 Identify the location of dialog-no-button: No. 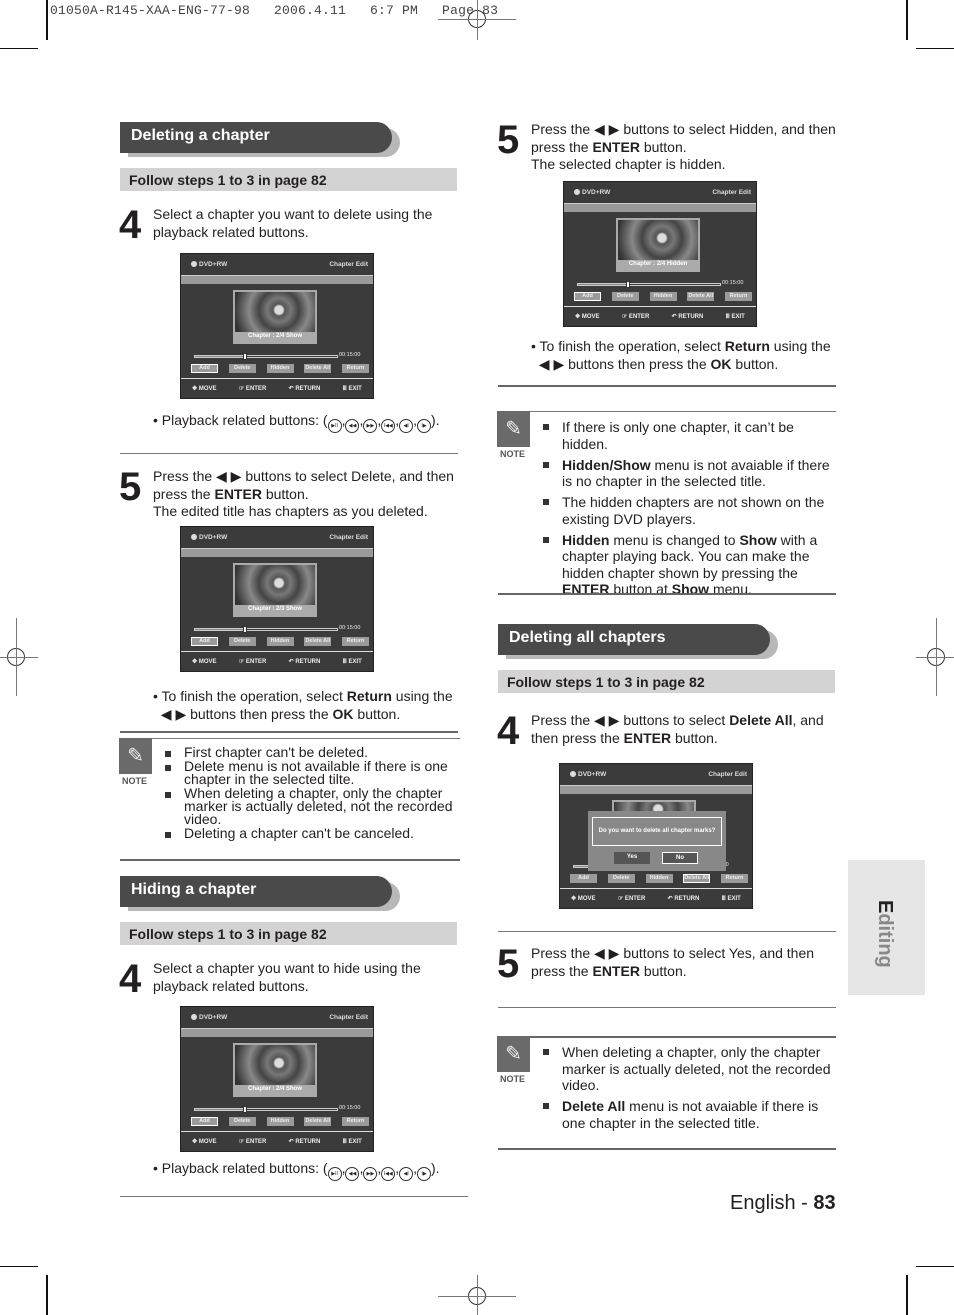
(680, 858).